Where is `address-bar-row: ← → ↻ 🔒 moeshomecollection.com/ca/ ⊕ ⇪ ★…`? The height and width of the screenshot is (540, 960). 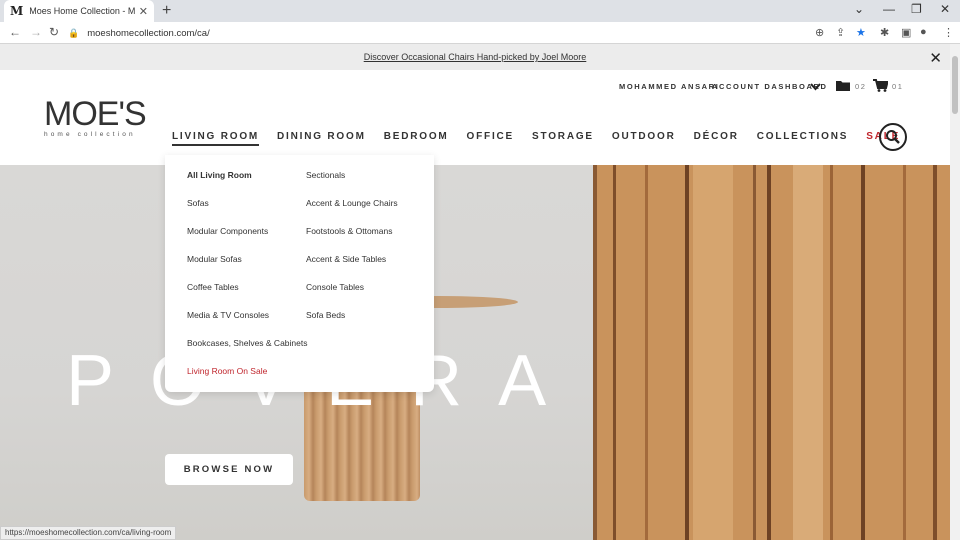
address-bar-row: ← → ↻ 🔒 moeshomecollection.com/ca/ ⊕ ⇪ ★… is located at coordinates (480, 33).